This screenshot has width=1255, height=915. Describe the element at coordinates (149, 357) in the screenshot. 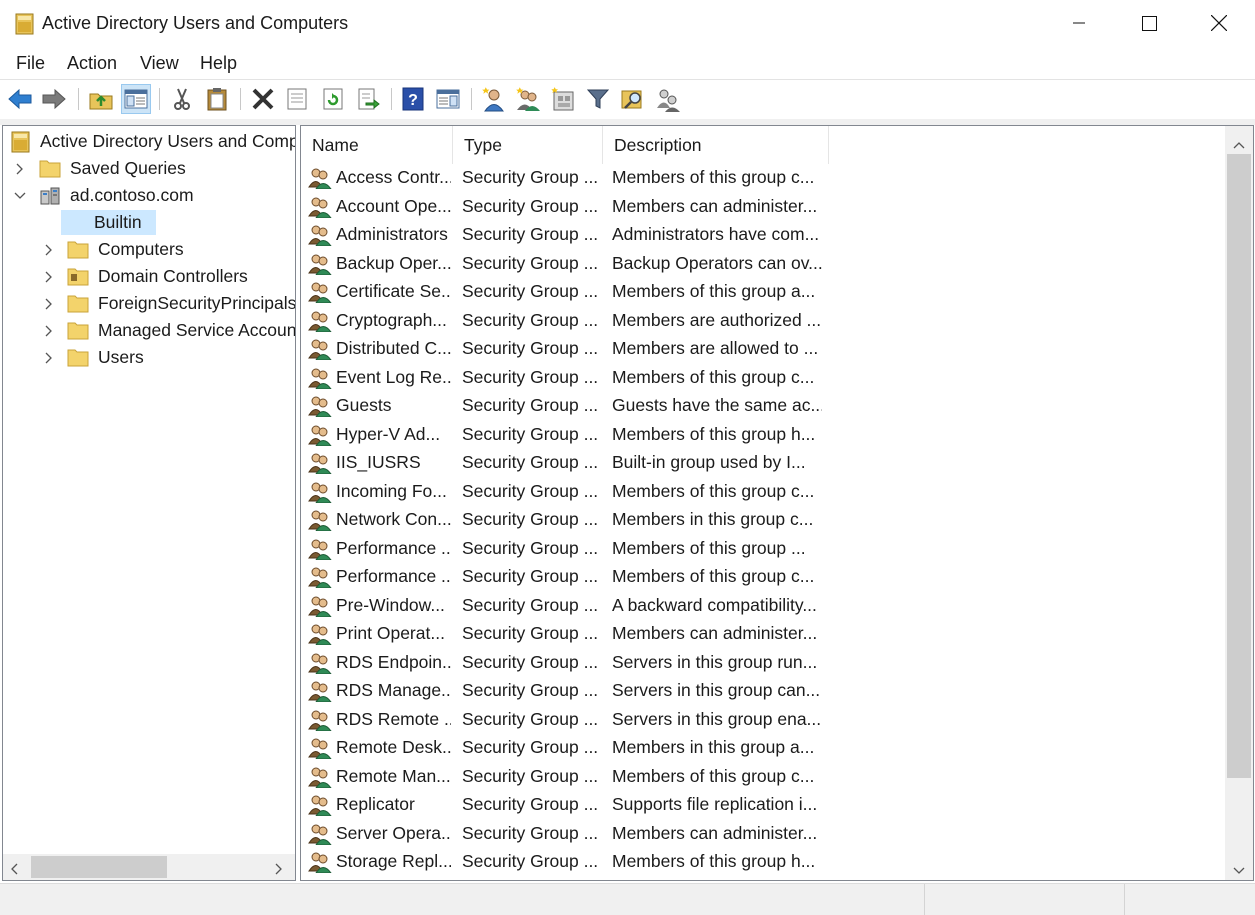

I see `tree-item-users: Users` at that location.